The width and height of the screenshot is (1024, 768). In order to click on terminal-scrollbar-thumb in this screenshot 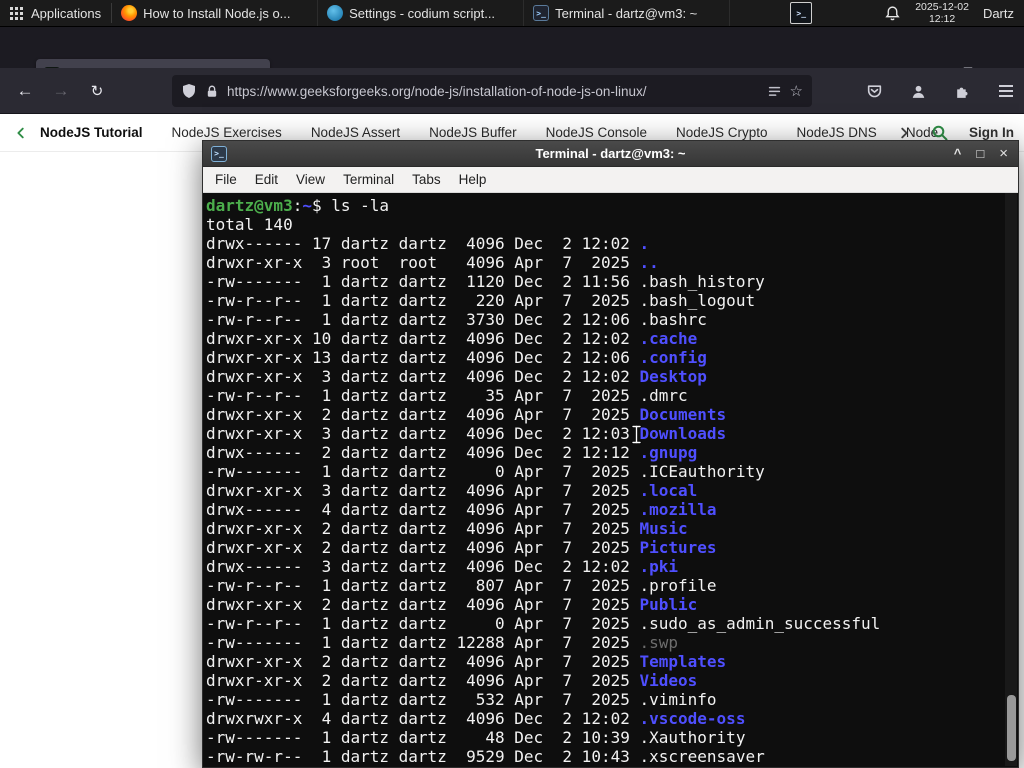, I will do `click(1011, 728)`.